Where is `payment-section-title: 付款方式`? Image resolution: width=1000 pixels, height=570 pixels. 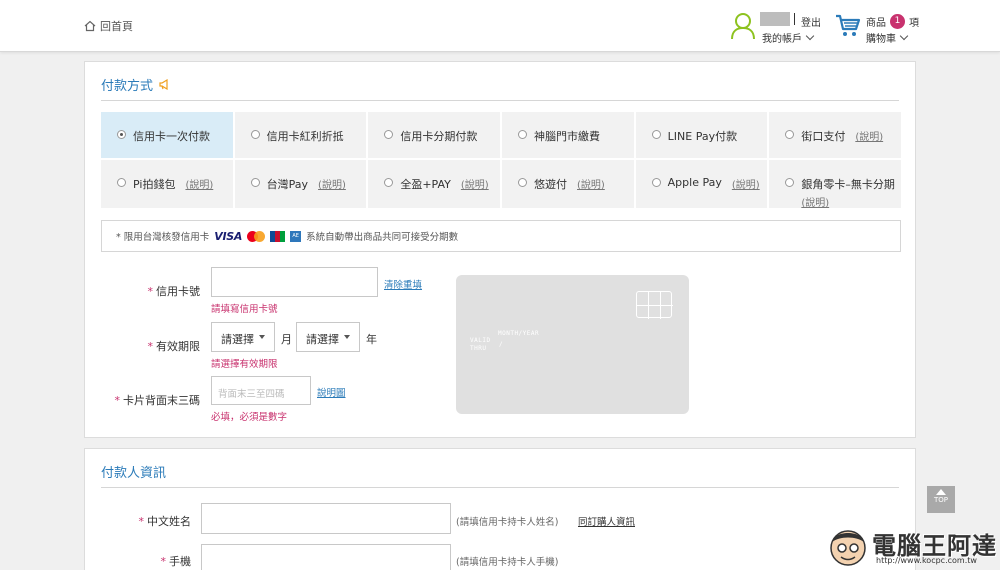
payment-section-title: 付款方式 is located at coordinates (135, 84).